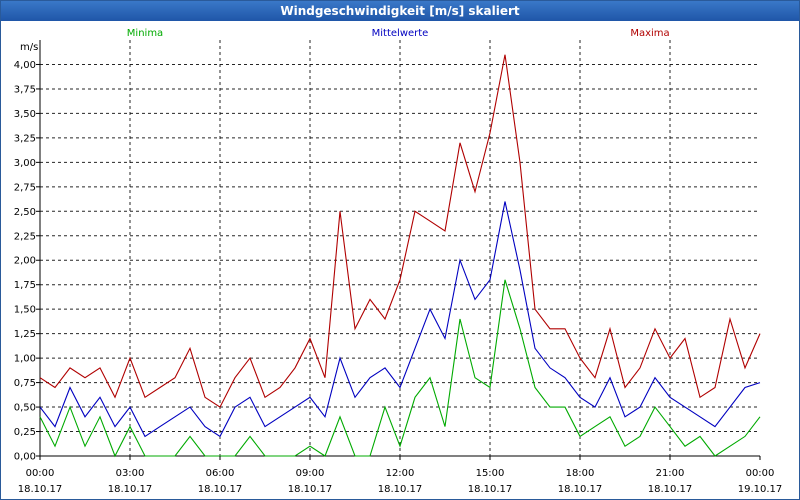 The height and width of the screenshot is (500, 800). Describe the element at coordinates (310, 473) in the screenshot. I see `x-tick-time-label: 09:00` at that location.